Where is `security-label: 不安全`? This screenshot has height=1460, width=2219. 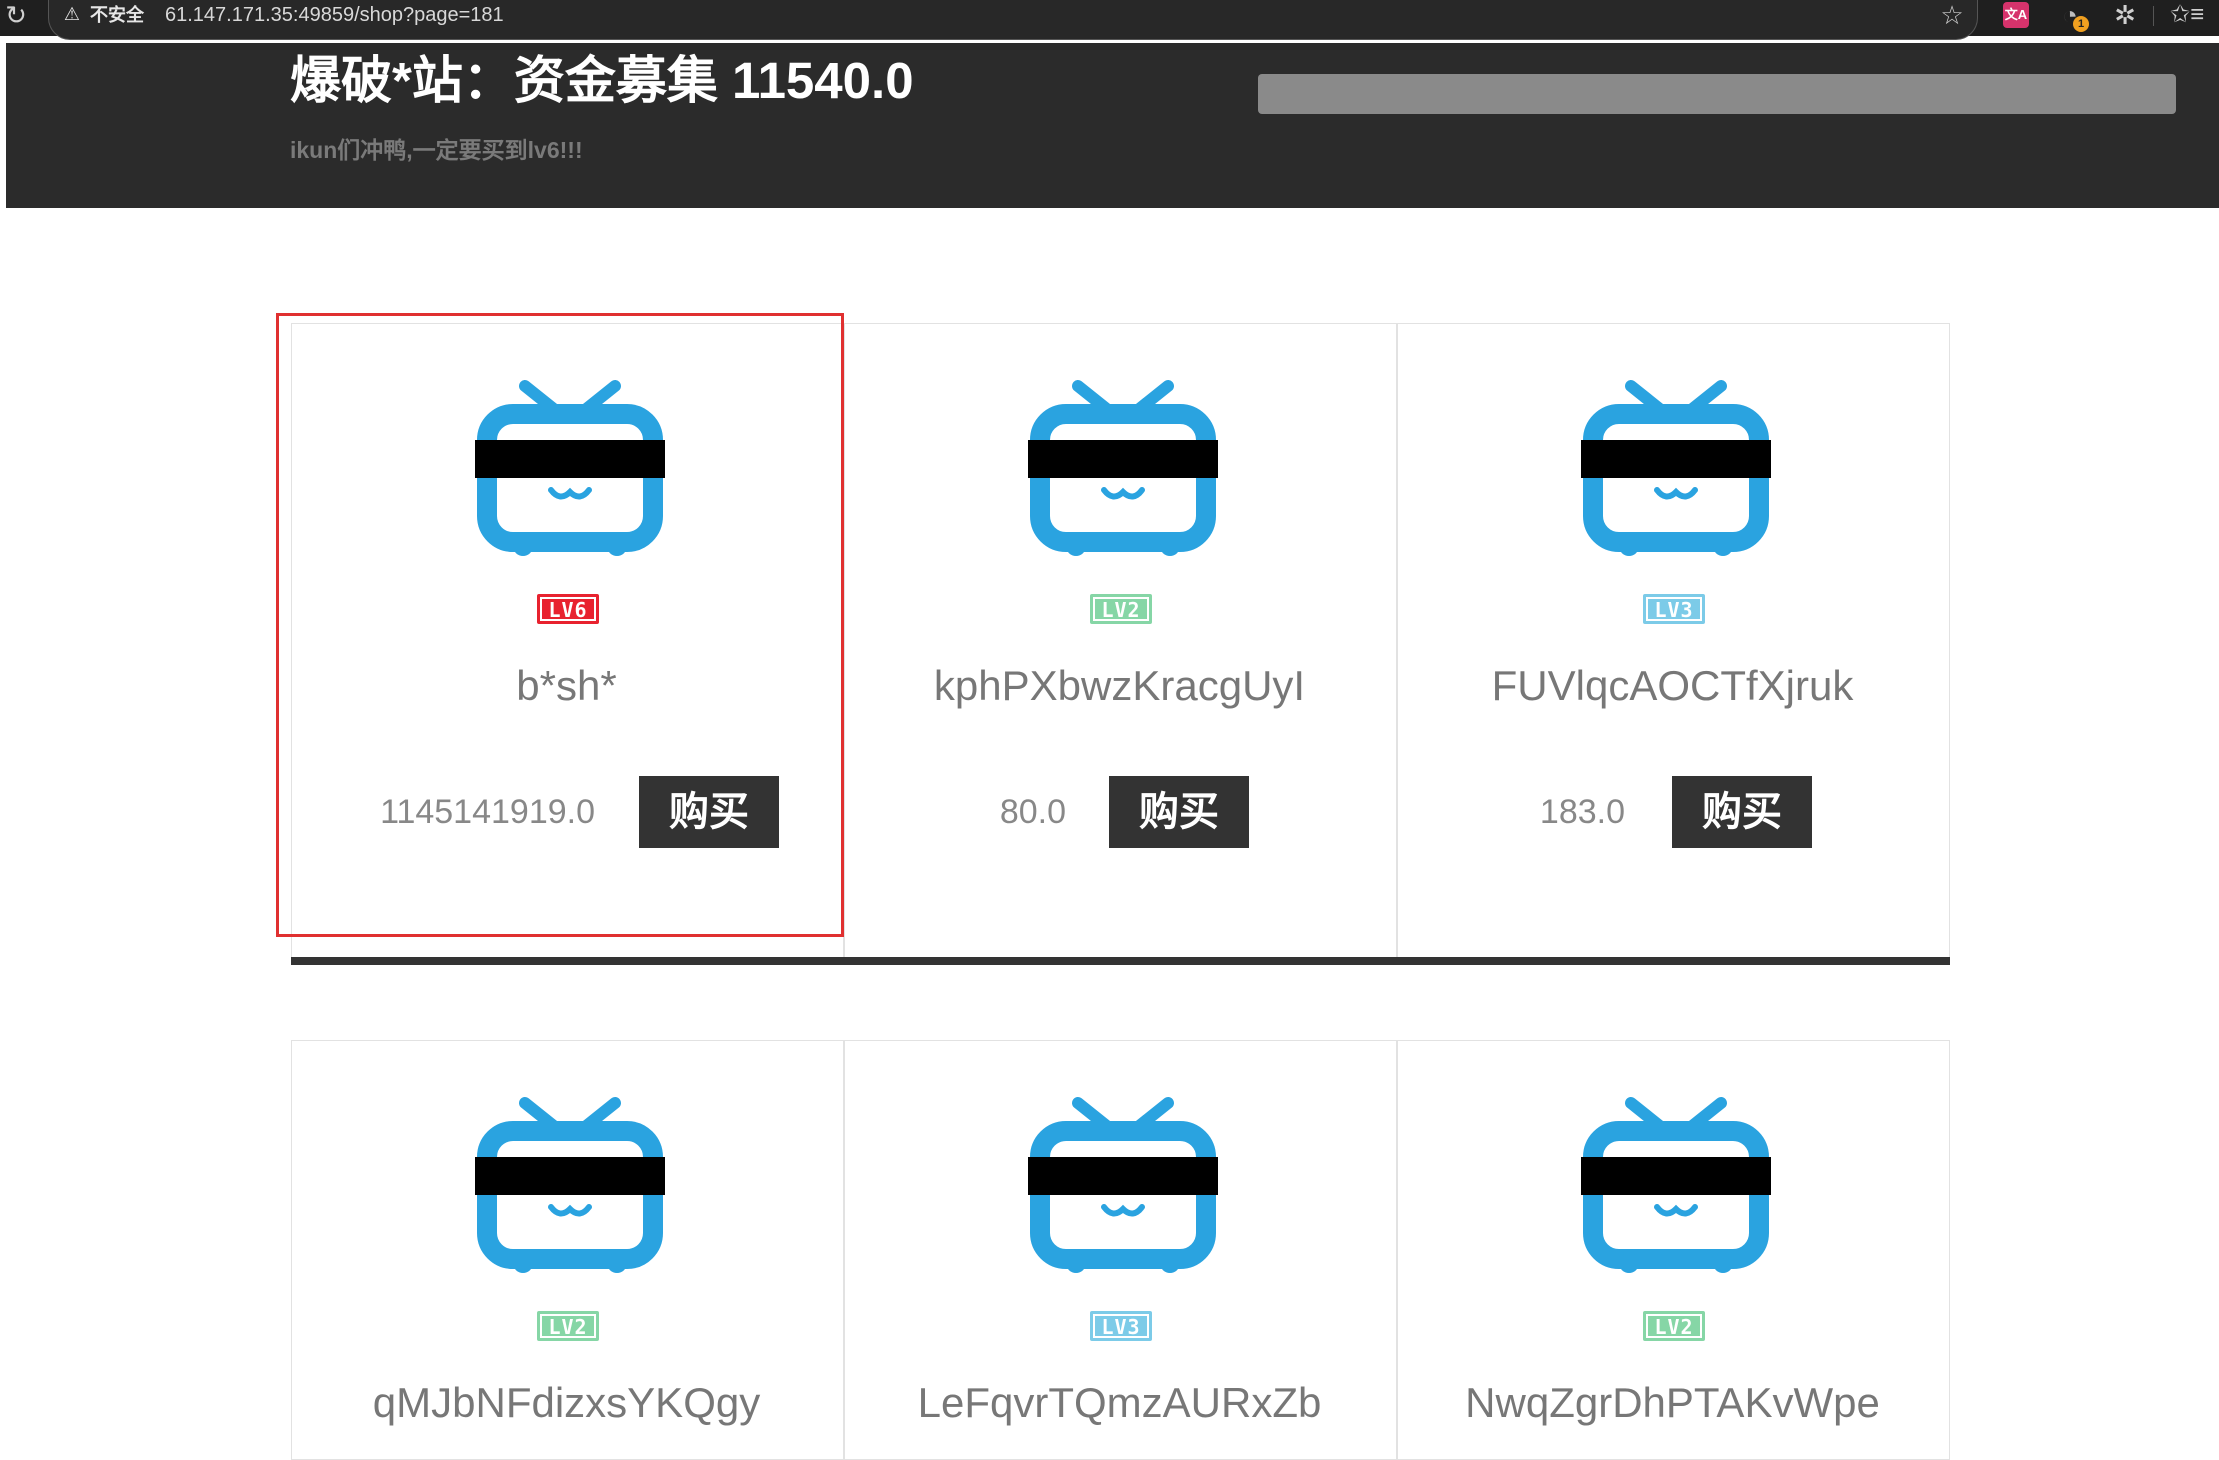 security-label: 不安全 is located at coordinates (117, 15).